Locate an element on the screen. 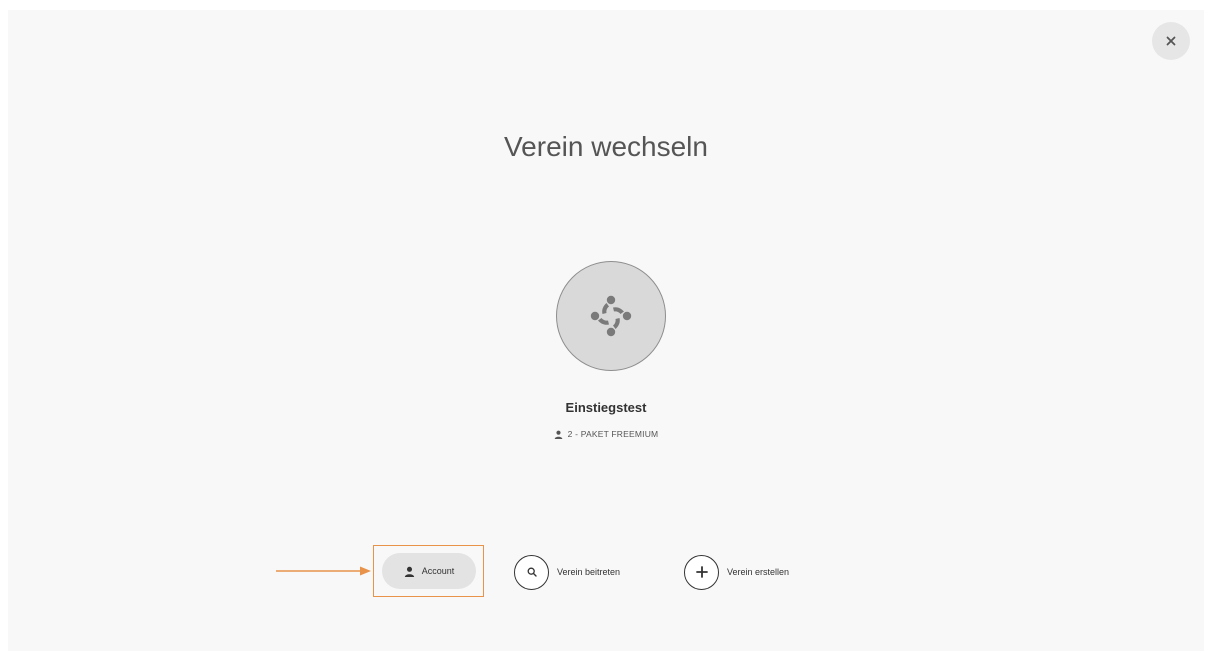  create-club-label: Verein erstellen is located at coordinates (758, 572).